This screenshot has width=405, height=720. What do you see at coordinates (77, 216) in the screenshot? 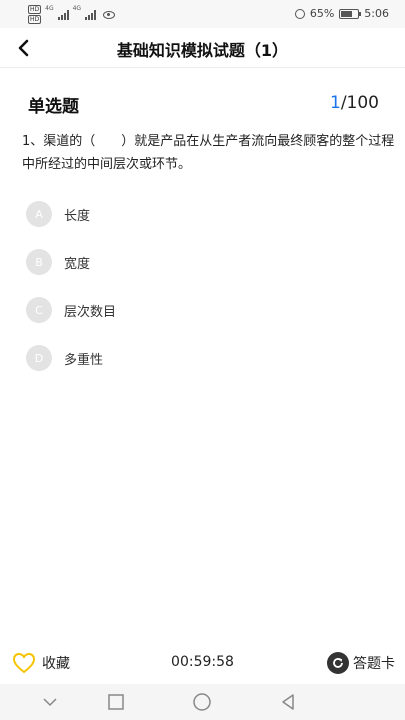
I see `option-text: 长度` at bounding box center [77, 216].